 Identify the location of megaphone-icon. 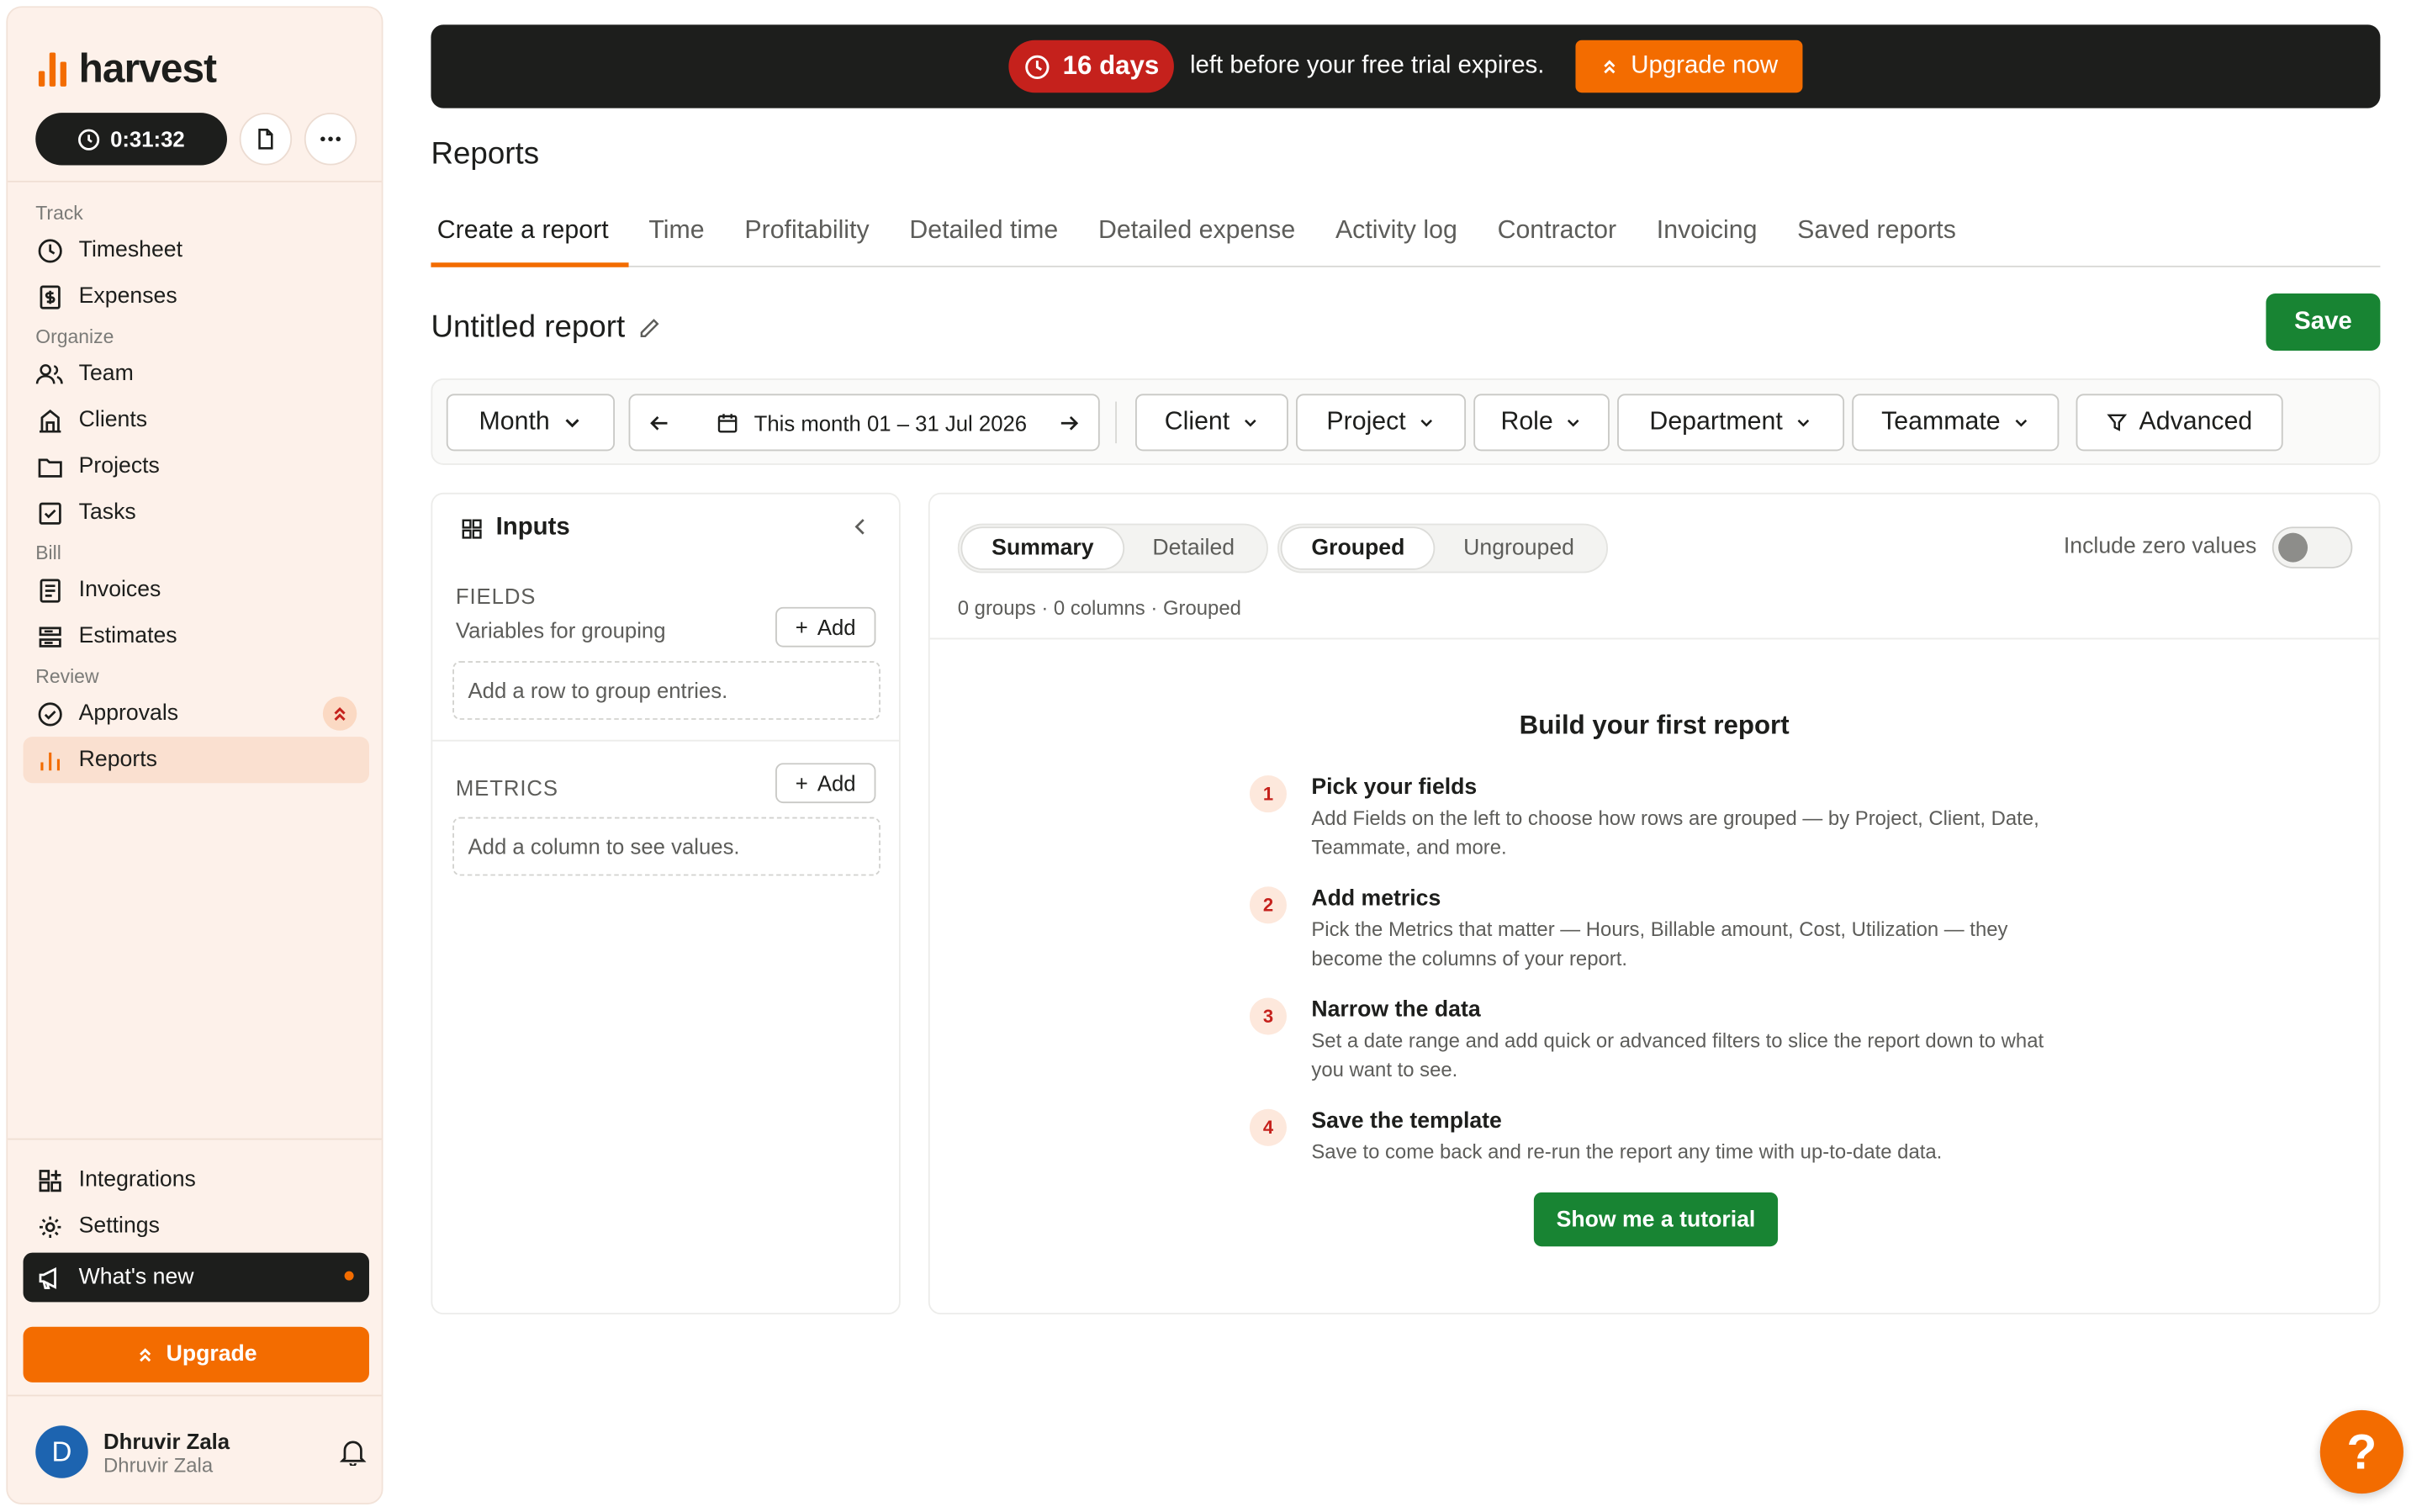
(49, 1277).